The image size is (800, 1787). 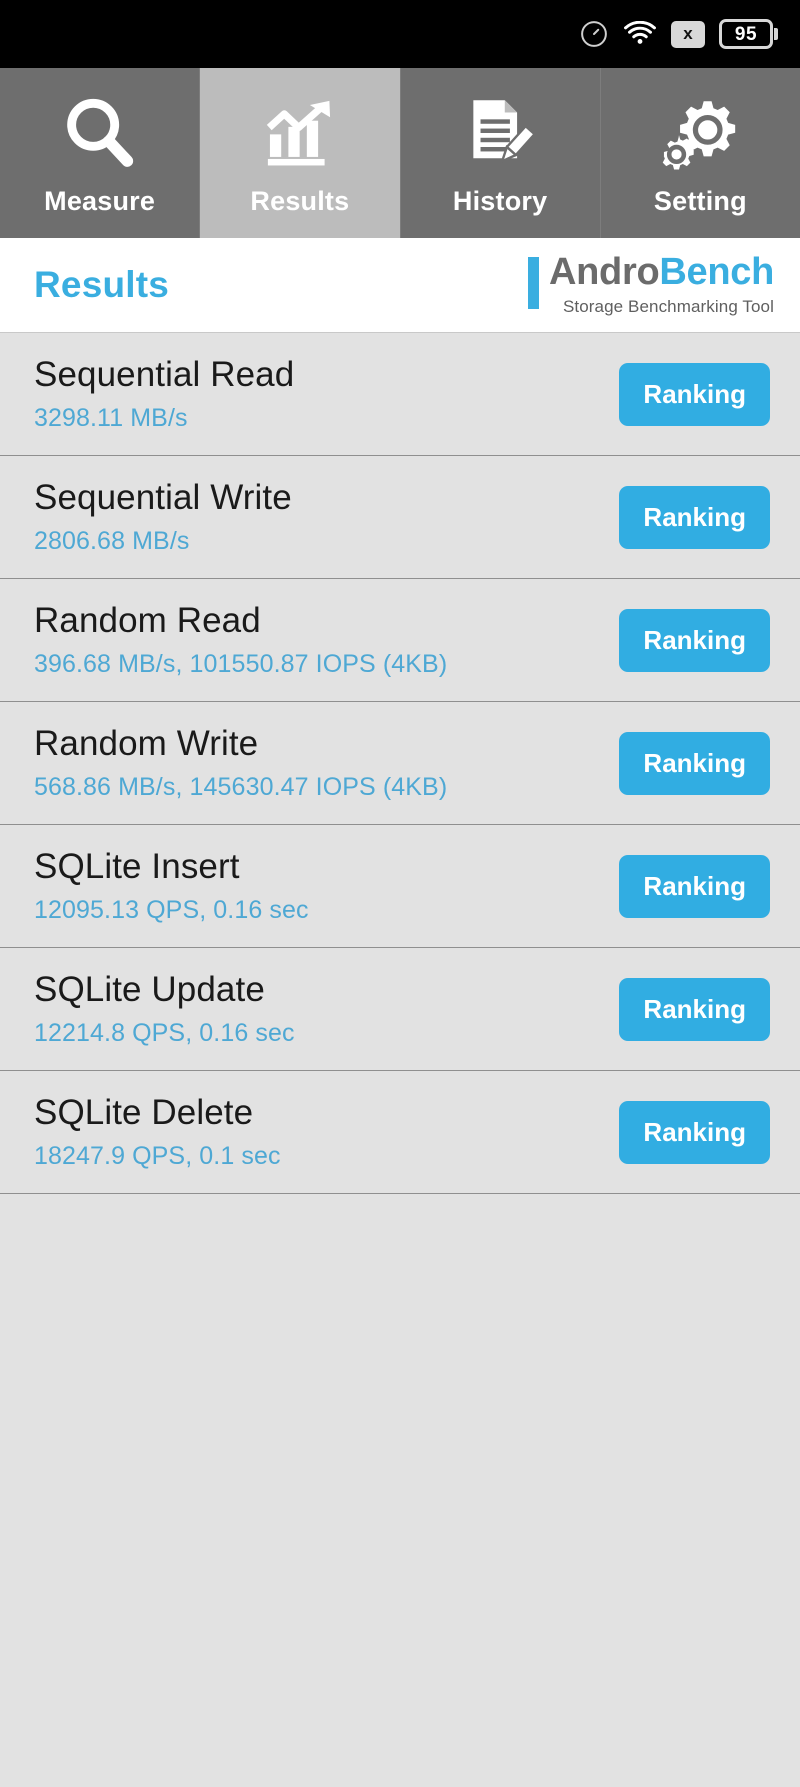 I want to click on tab-bar: Measure Results History Setting, so click(x=400, y=153).